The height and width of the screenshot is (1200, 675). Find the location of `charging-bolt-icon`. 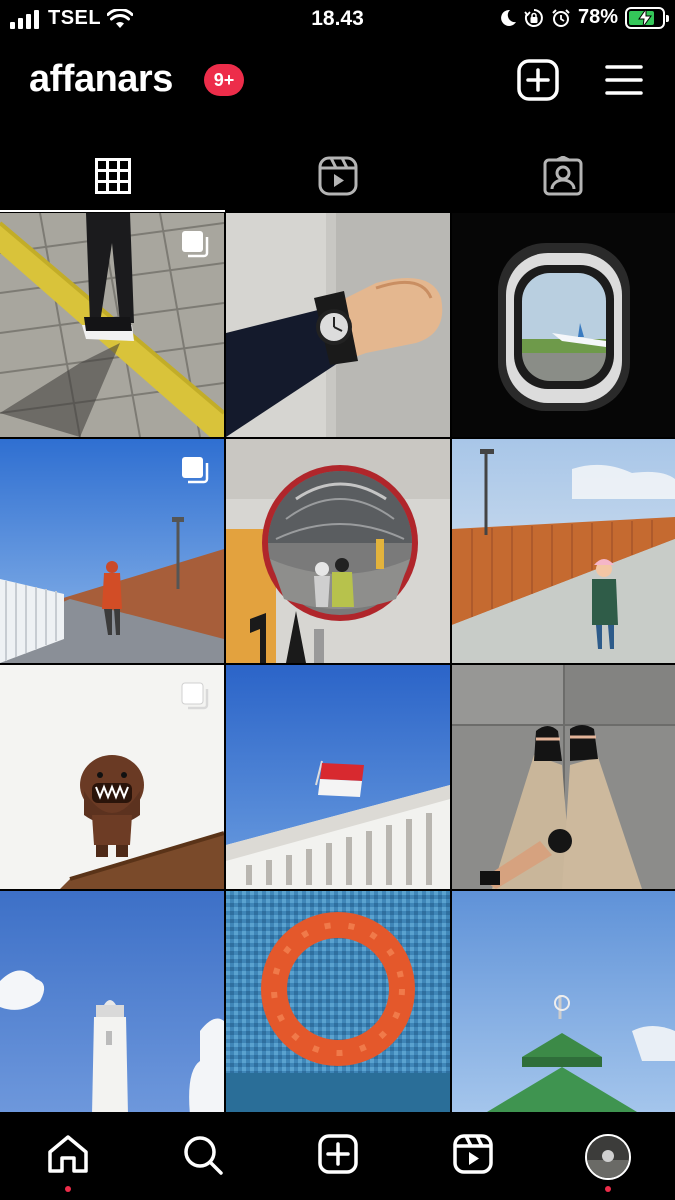

charging-bolt-icon is located at coordinates (645, 17).